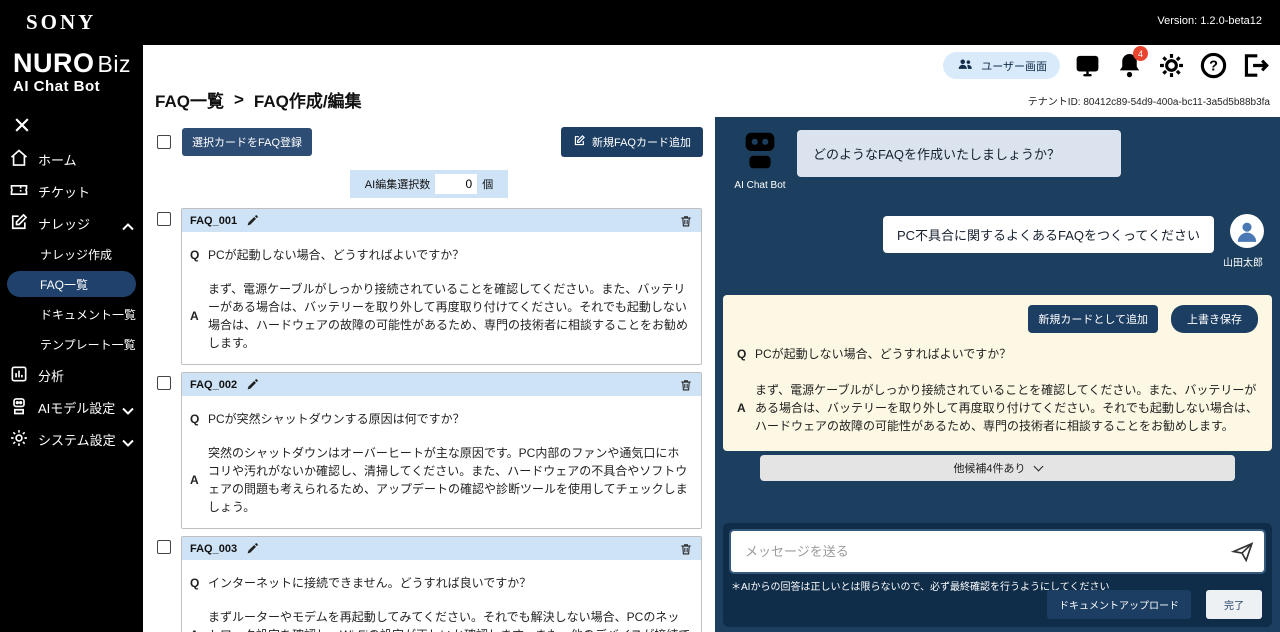 Image resolution: width=1280 pixels, height=632 pixels. Describe the element at coordinates (247, 142) in the screenshot. I see `register-selected-button: 選択カードをFAQ登録` at that location.